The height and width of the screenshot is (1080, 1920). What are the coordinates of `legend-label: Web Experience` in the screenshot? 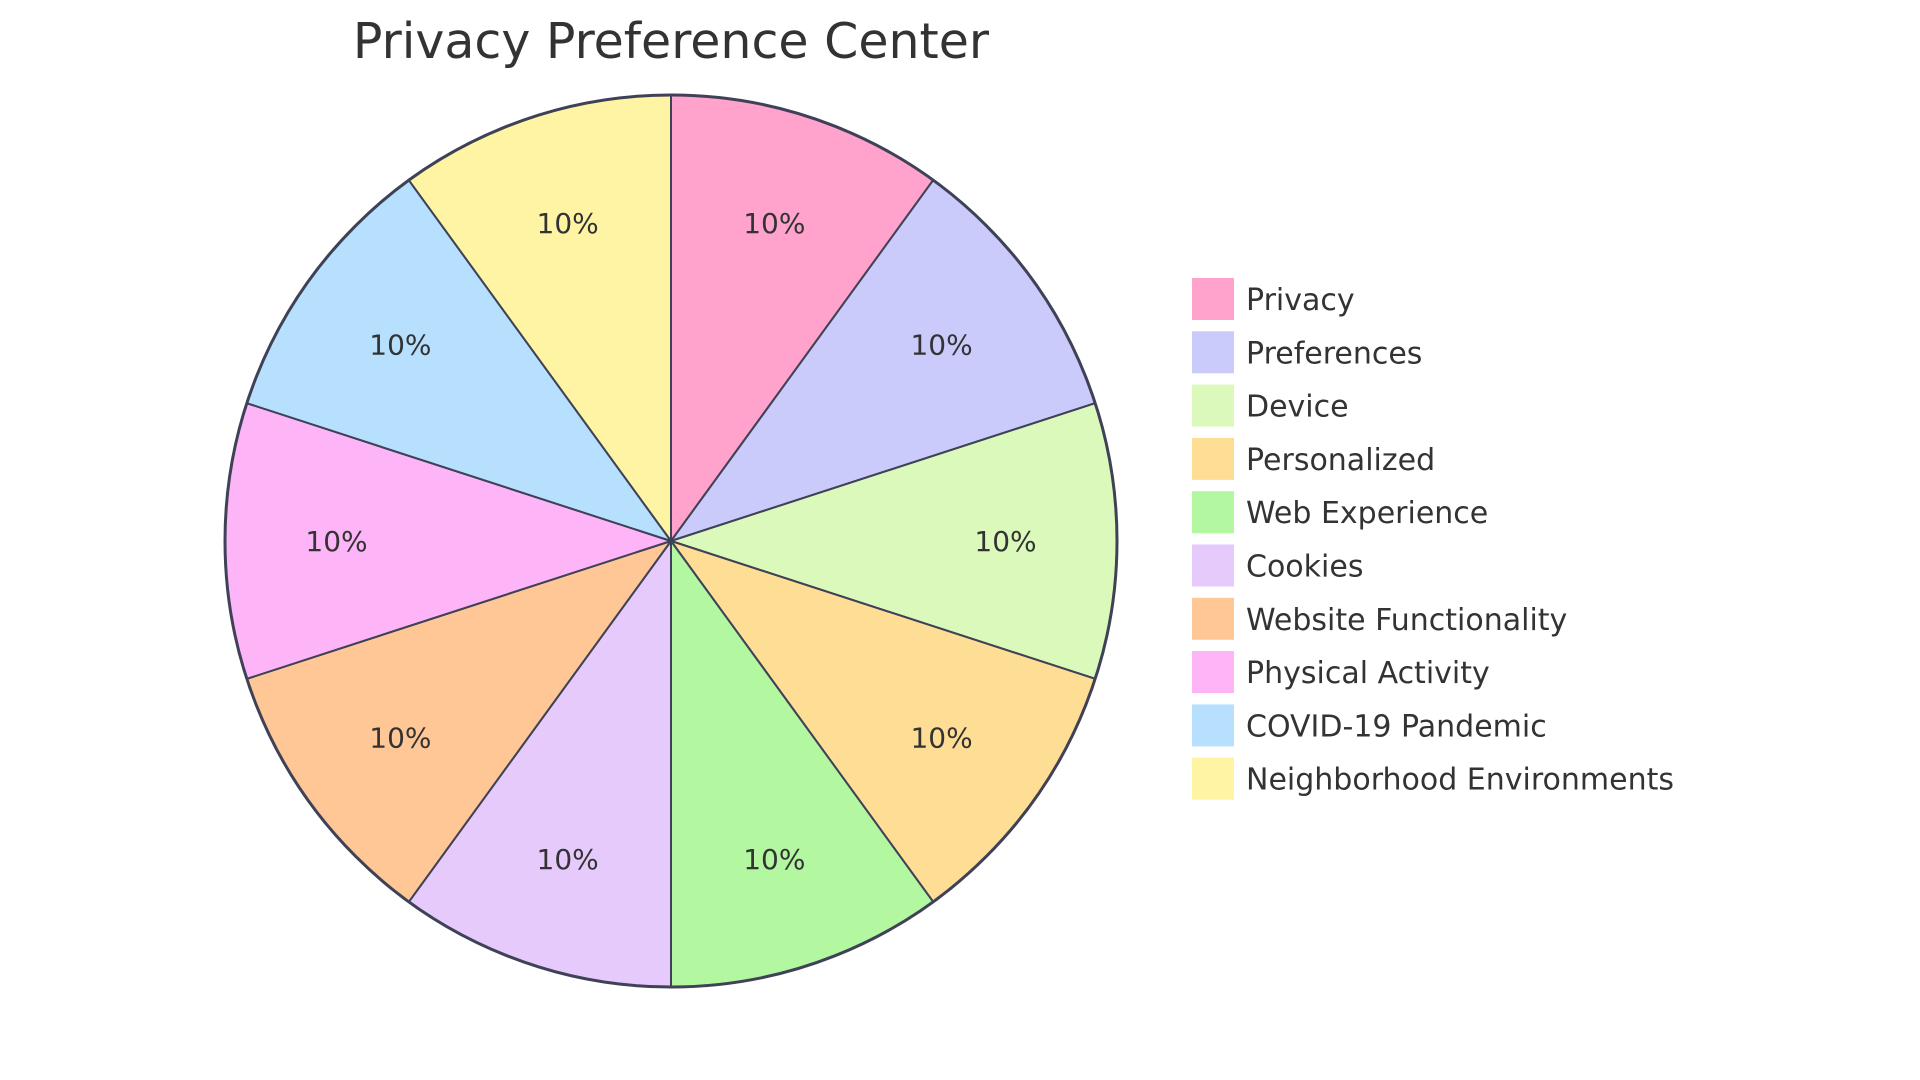 It's located at (1367, 513).